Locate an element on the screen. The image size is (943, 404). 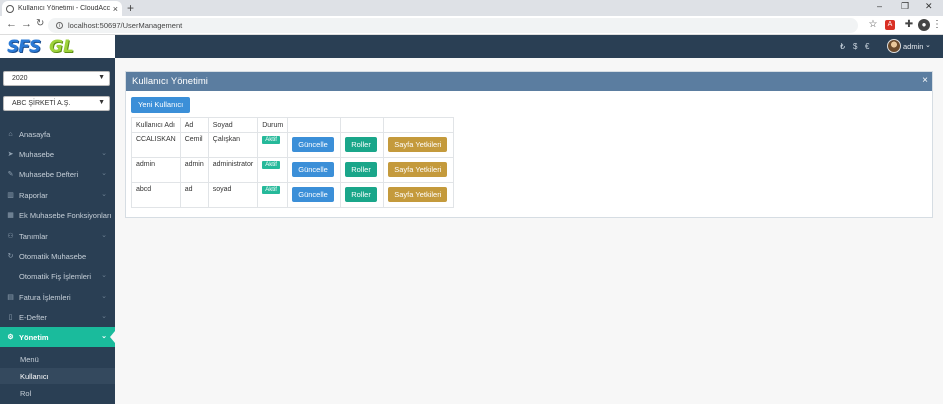
sidebar-item-tanimlar: ⚇ Tanımlar ⌄ is located at coordinates (57, 236).